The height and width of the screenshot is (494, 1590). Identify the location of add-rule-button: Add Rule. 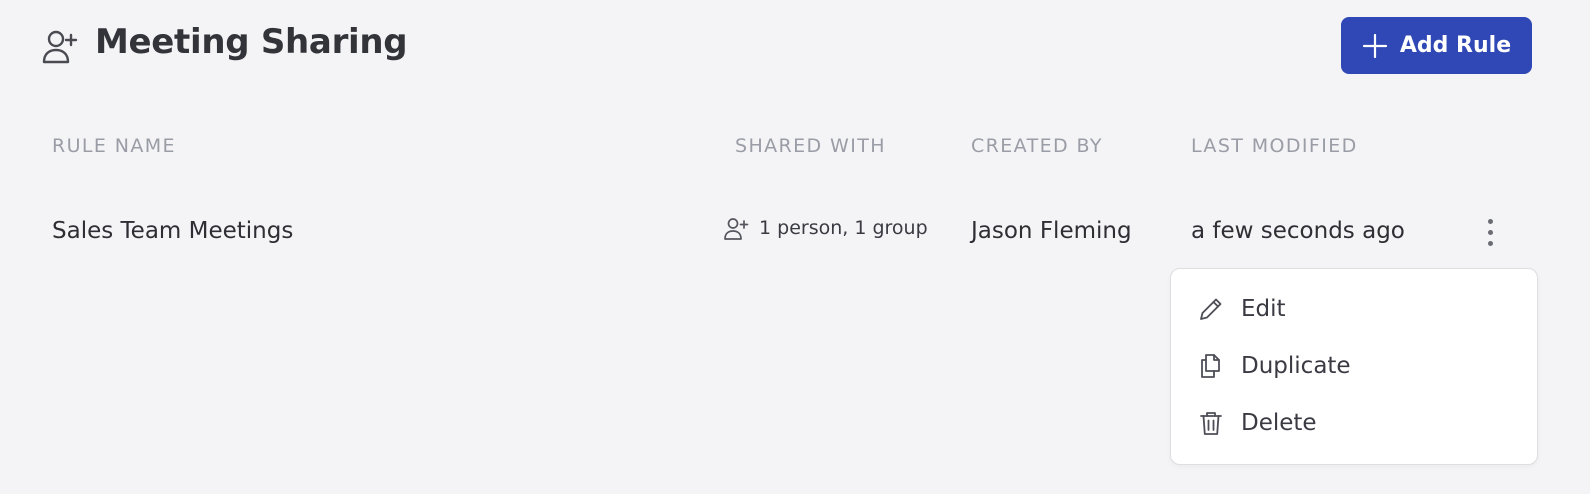
(1436, 45).